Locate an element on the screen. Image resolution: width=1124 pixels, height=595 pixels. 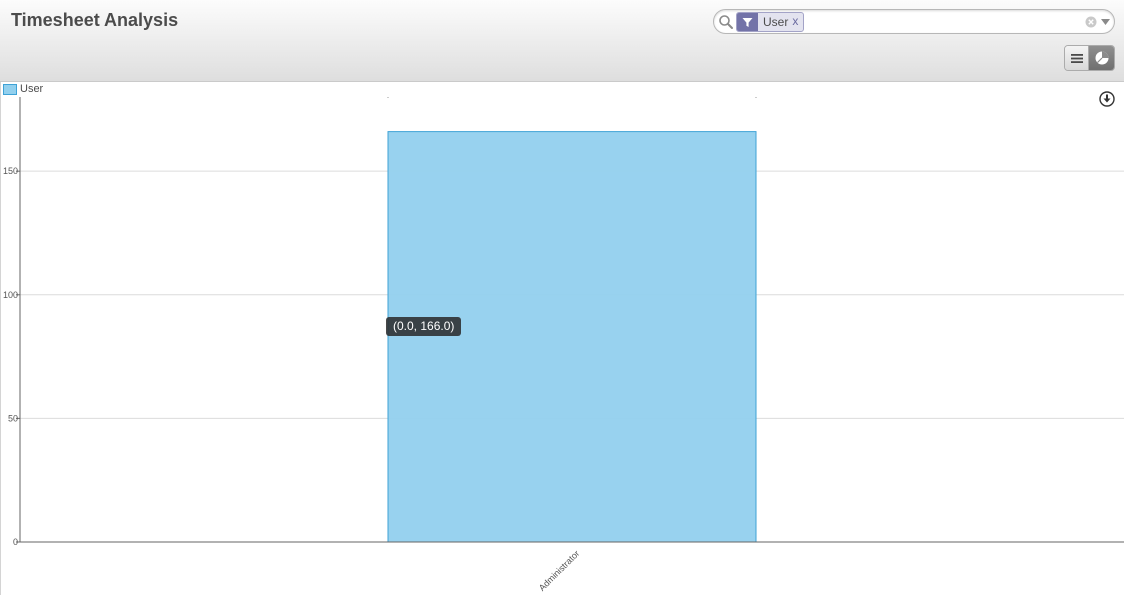
y-tick-label: 50 is located at coordinates (13, 418).